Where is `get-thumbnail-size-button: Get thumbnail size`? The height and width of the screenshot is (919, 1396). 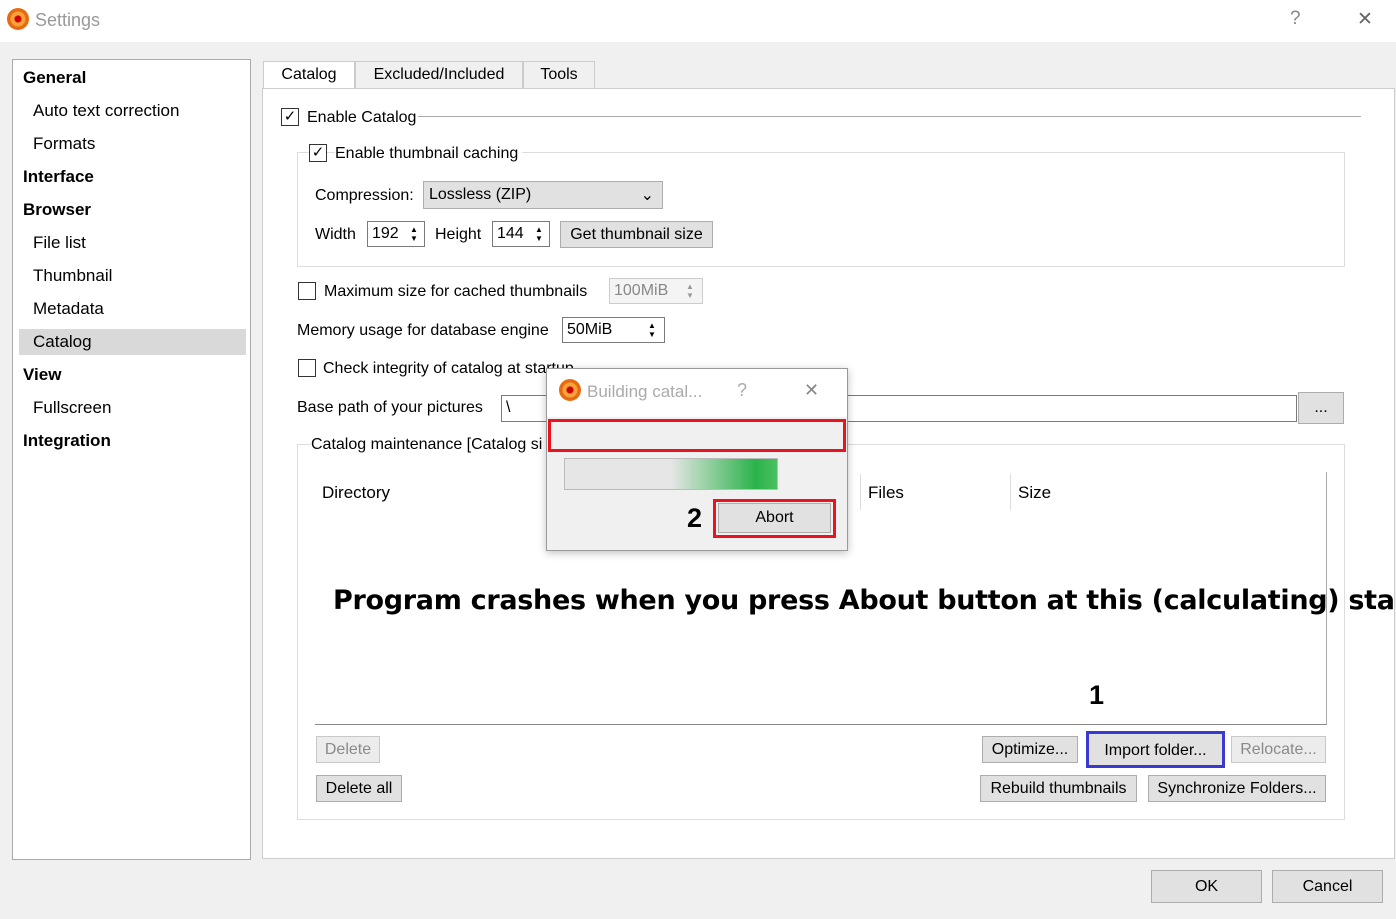
get-thumbnail-size-button: Get thumbnail size is located at coordinates (636, 234).